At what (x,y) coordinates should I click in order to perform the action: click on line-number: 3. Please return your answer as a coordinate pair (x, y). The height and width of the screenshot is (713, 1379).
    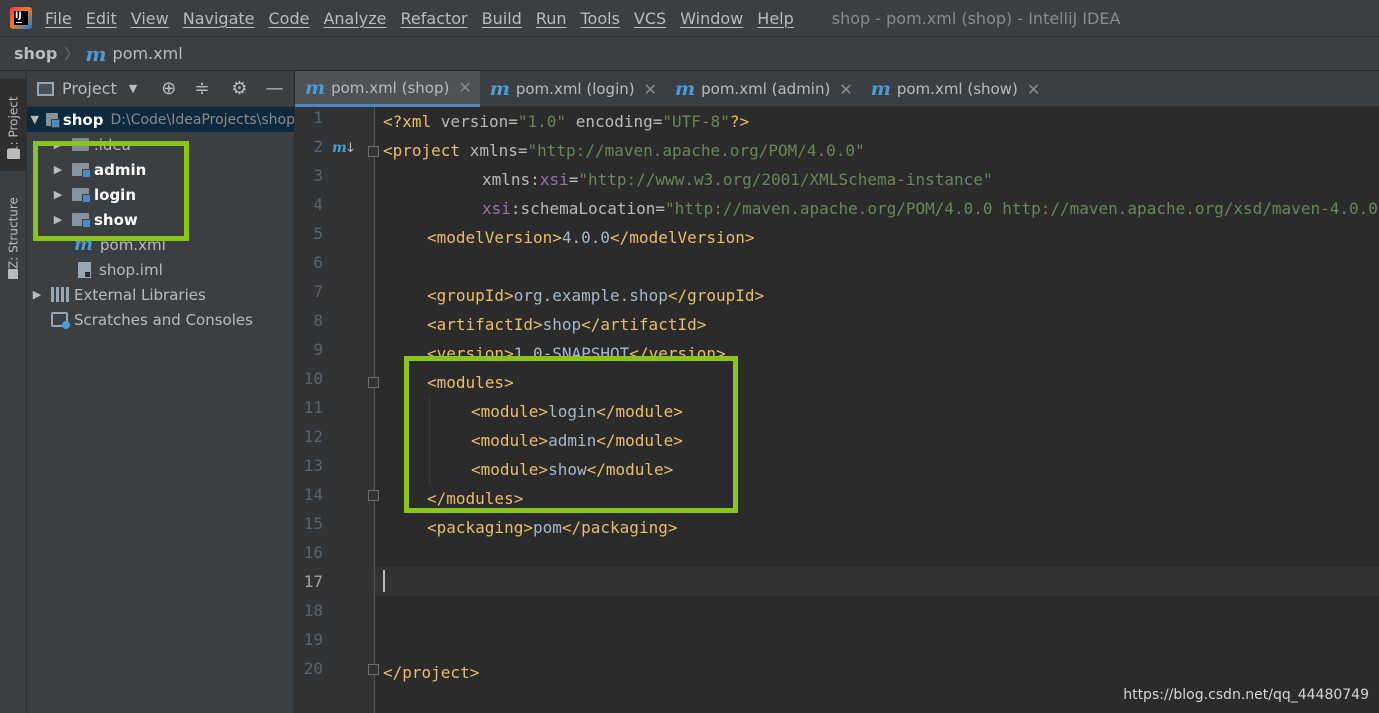
    Looking at the image, I should click on (318, 175).